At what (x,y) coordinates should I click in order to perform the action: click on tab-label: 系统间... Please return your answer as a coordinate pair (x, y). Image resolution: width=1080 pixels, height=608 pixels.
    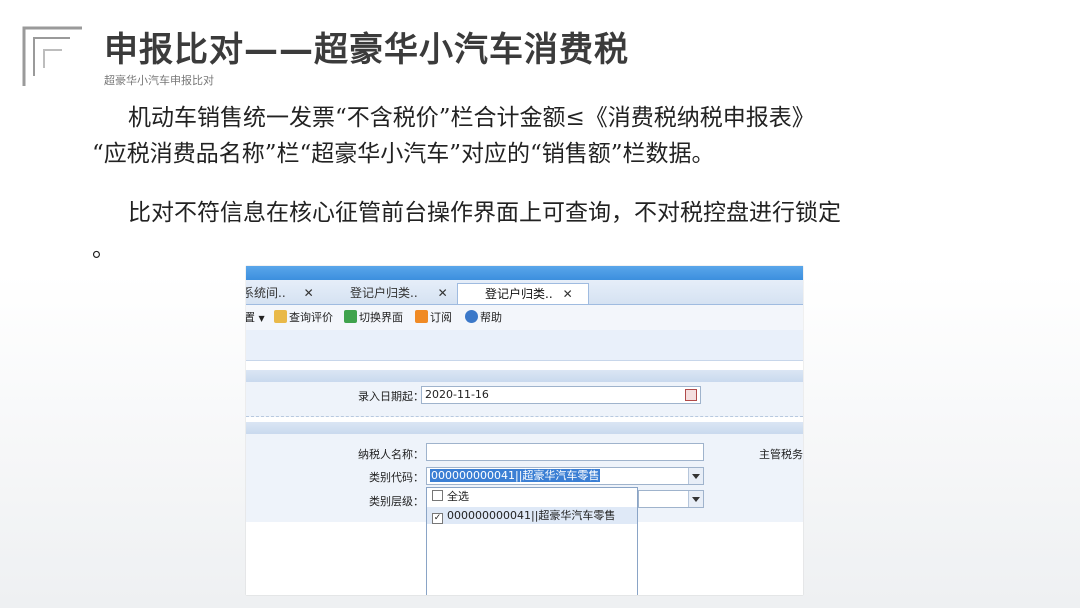
    Looking at the image, I should click on (266, 293).